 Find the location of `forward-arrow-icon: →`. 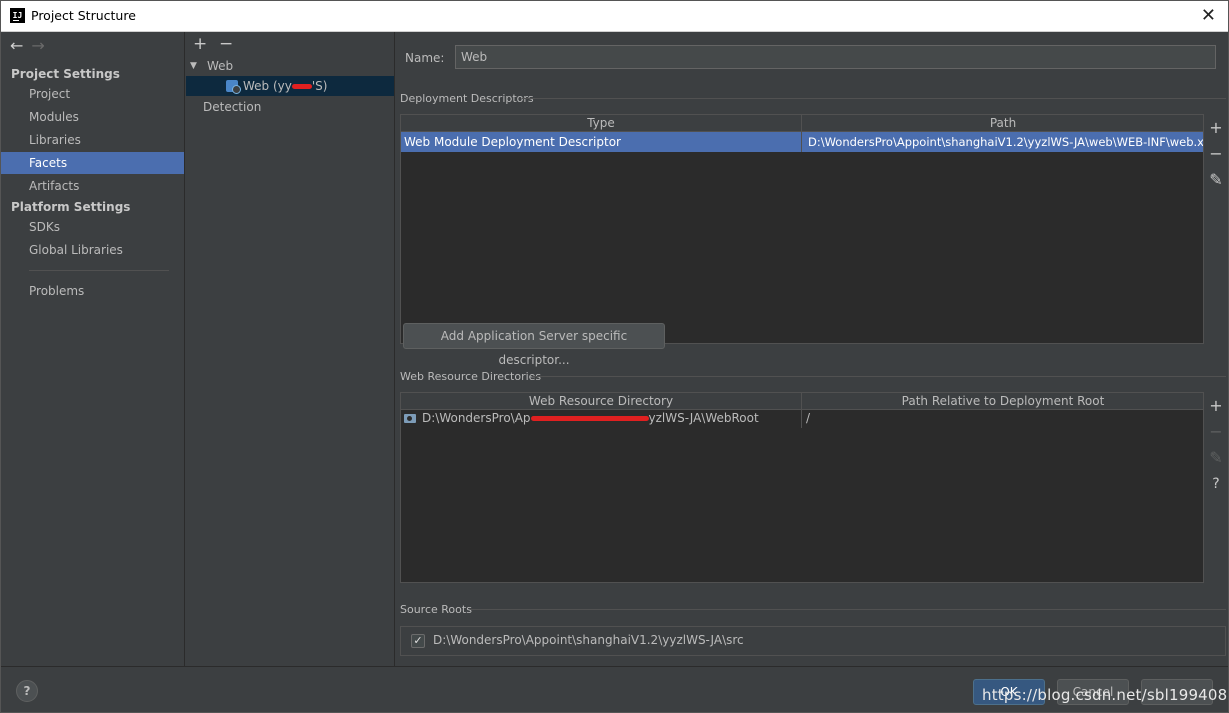

forward-arrow-icon: → is located at coordinates (37, 45).